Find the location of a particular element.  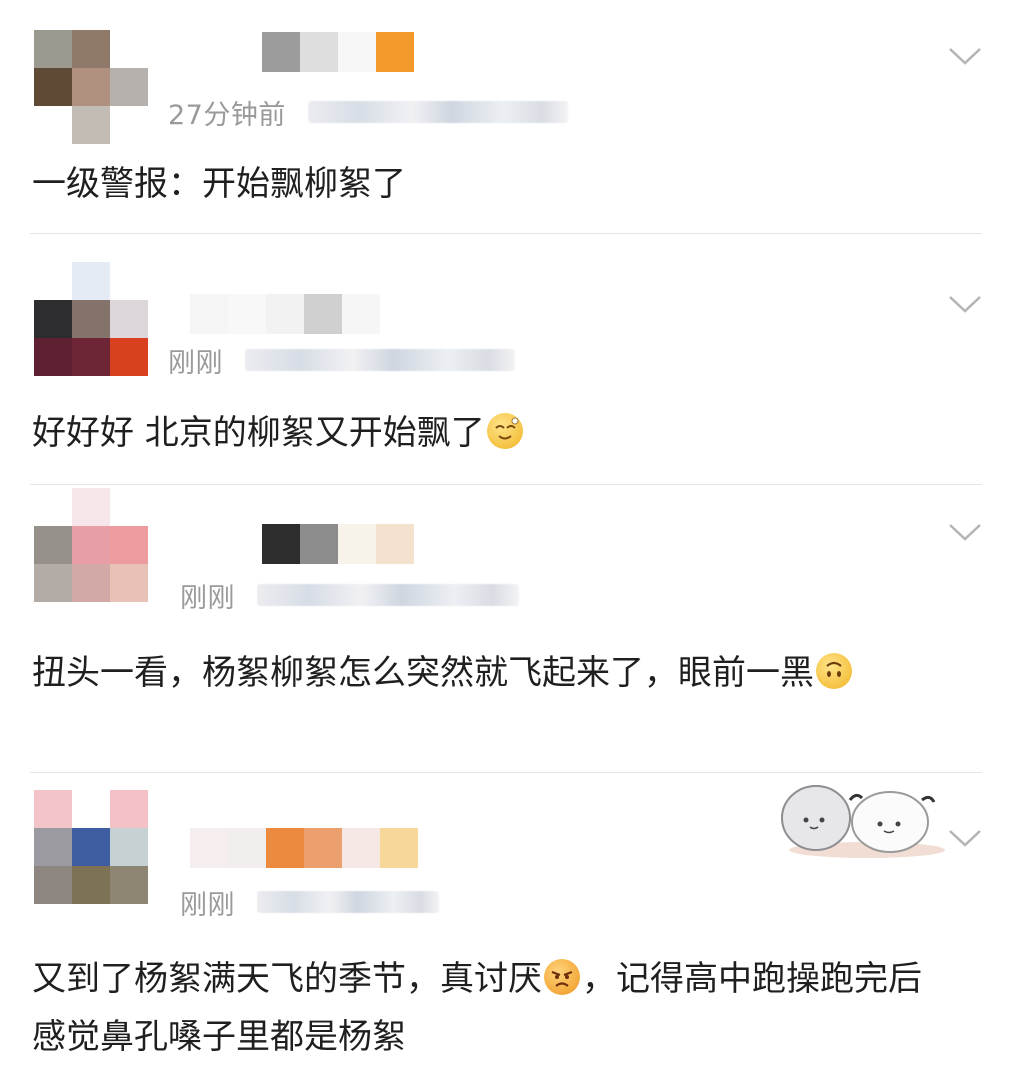

upside-down-face-emoji is located at coordinates (834, 671).